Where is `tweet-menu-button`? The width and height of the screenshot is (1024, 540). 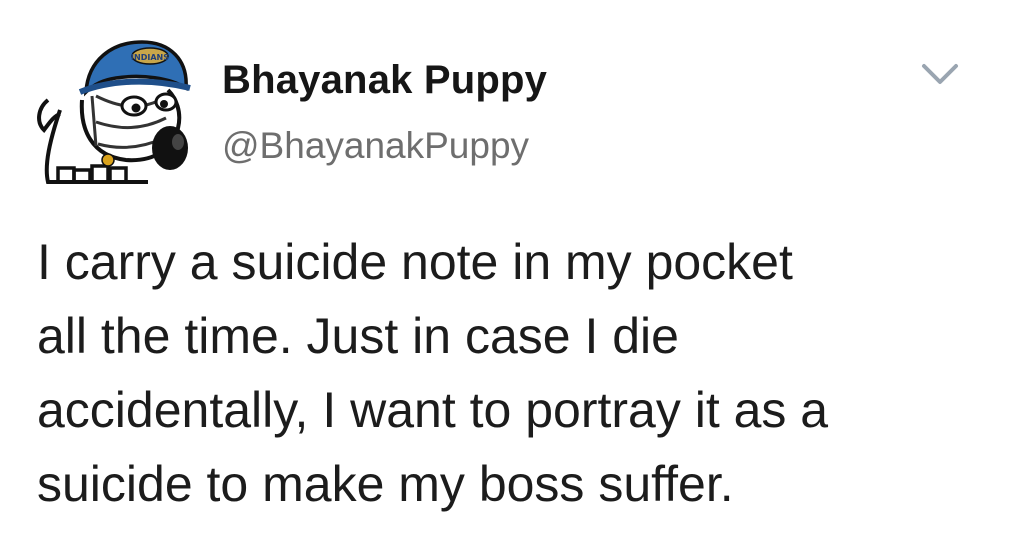
tweet-menu-button is located at coordinates (940, 75).